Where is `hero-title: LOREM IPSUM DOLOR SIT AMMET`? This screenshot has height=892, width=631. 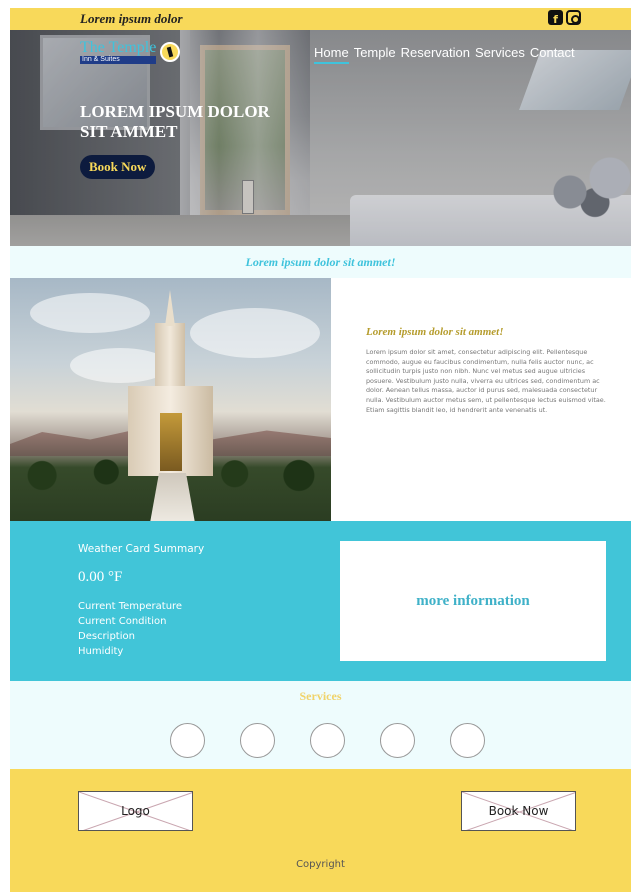
hero-title: LOREM IPSUM DOLOR SIT AMMET is located at coordinates (175, 122).